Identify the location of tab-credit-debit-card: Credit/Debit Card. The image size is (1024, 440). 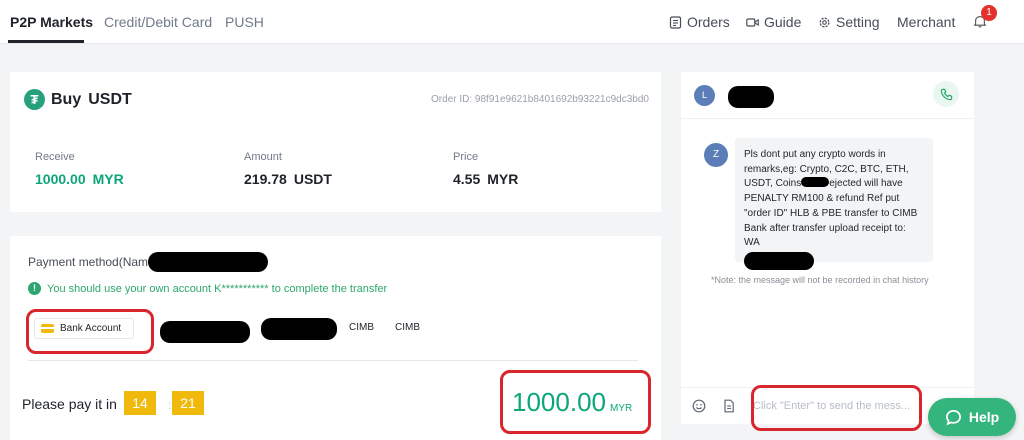
(158, 22).